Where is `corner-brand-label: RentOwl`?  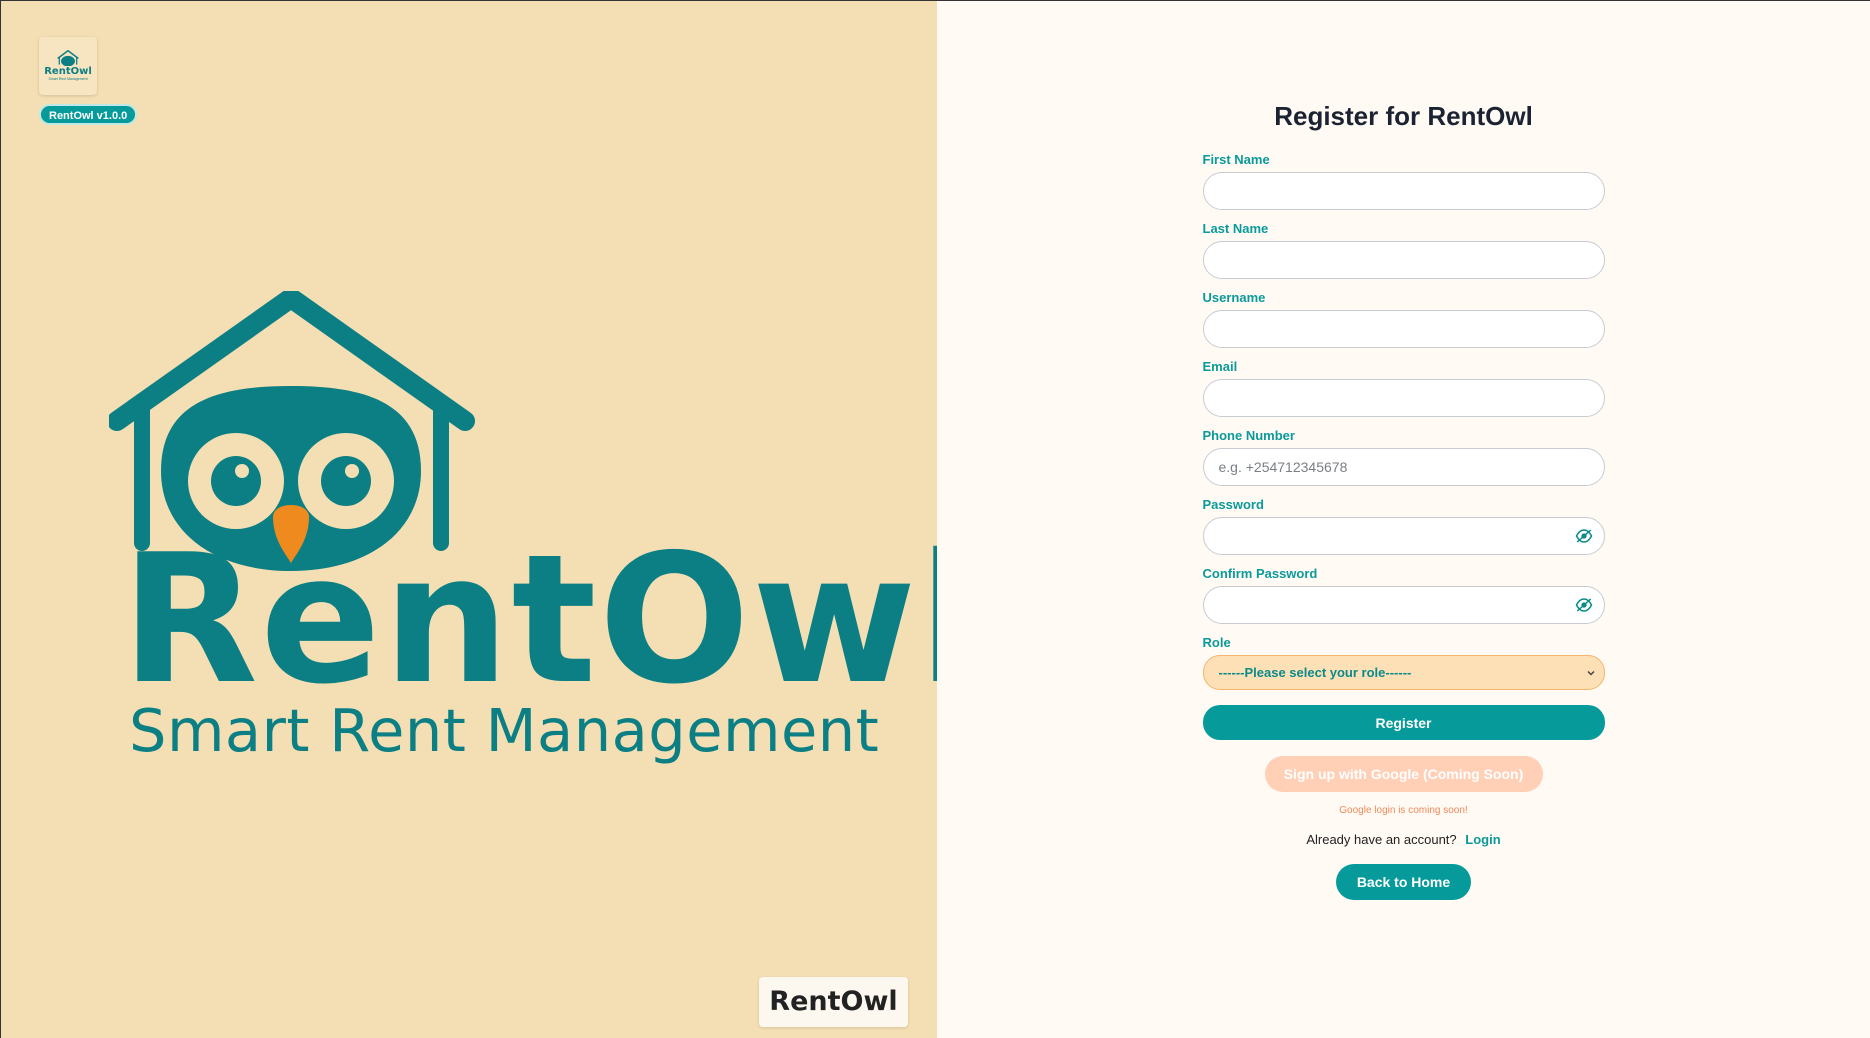
corner-brand-label: RentOwl is located at coordinates (833, 1002).